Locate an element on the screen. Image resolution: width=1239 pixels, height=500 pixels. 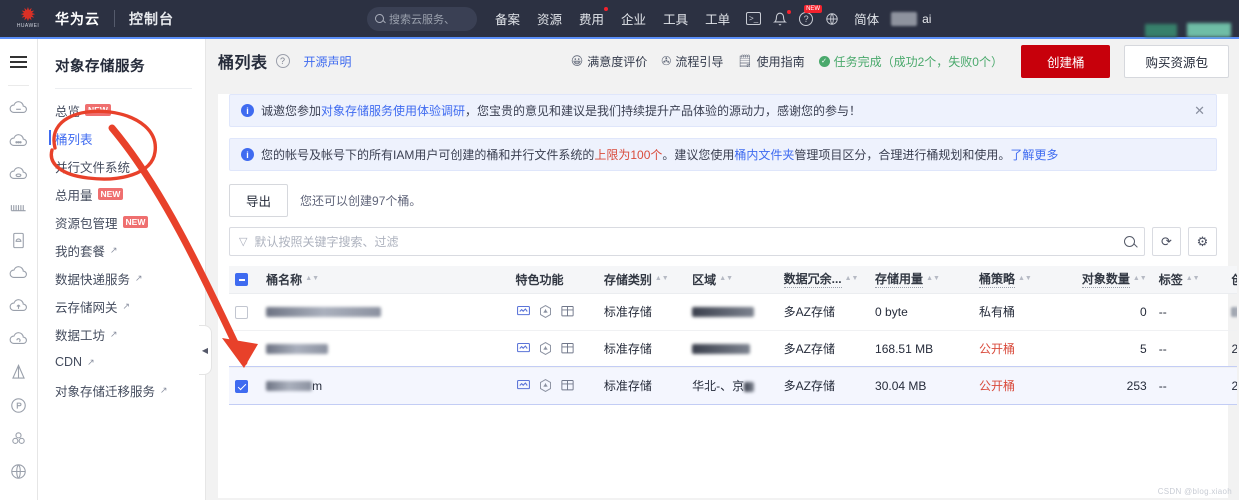
brand-name: 华为云 is located at coordinates (77, 19).